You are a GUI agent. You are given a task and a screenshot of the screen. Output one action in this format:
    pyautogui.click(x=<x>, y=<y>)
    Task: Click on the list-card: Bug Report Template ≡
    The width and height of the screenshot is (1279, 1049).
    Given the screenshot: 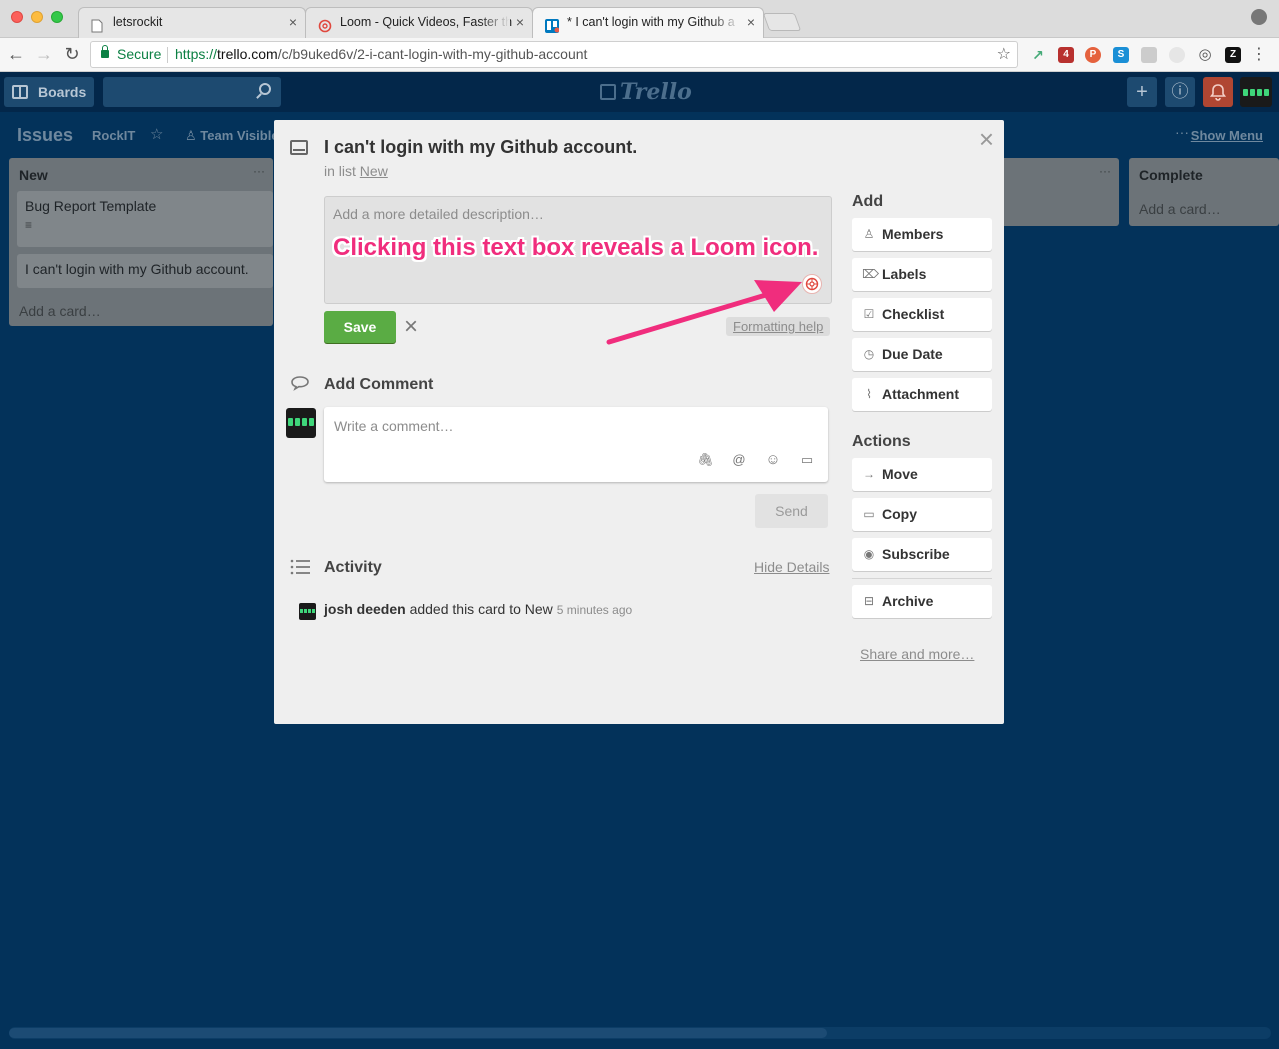 What is the action you would take?
    pyautogui.click(x=145, y=219)
    